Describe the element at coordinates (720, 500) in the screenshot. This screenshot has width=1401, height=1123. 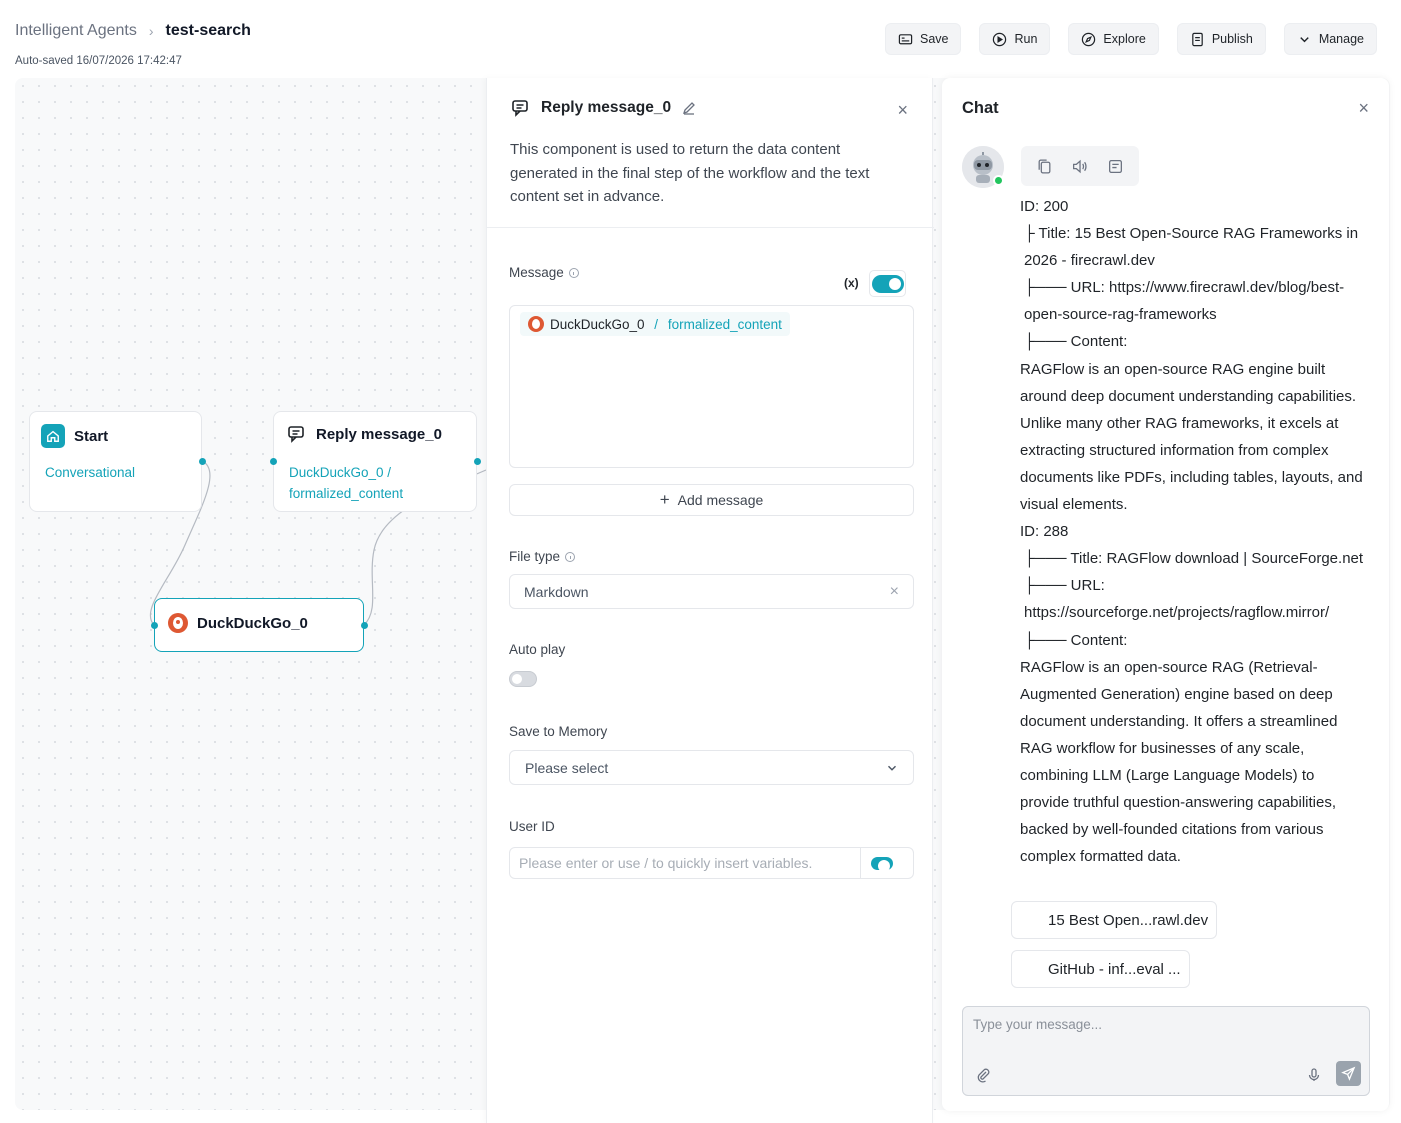
I see `add-message-label: Add message` at that location.